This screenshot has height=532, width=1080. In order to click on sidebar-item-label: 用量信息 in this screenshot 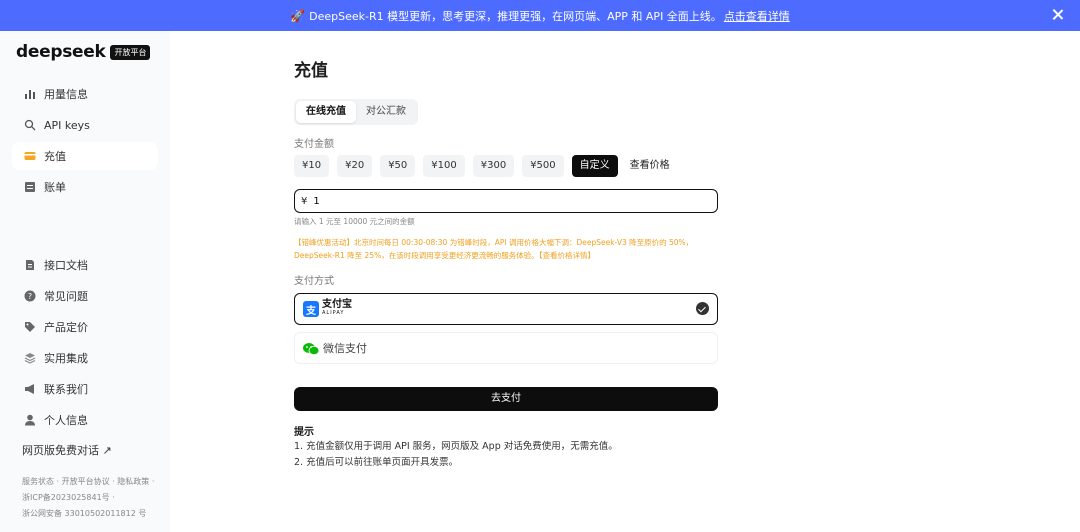, I will do `click(66, 94)`.